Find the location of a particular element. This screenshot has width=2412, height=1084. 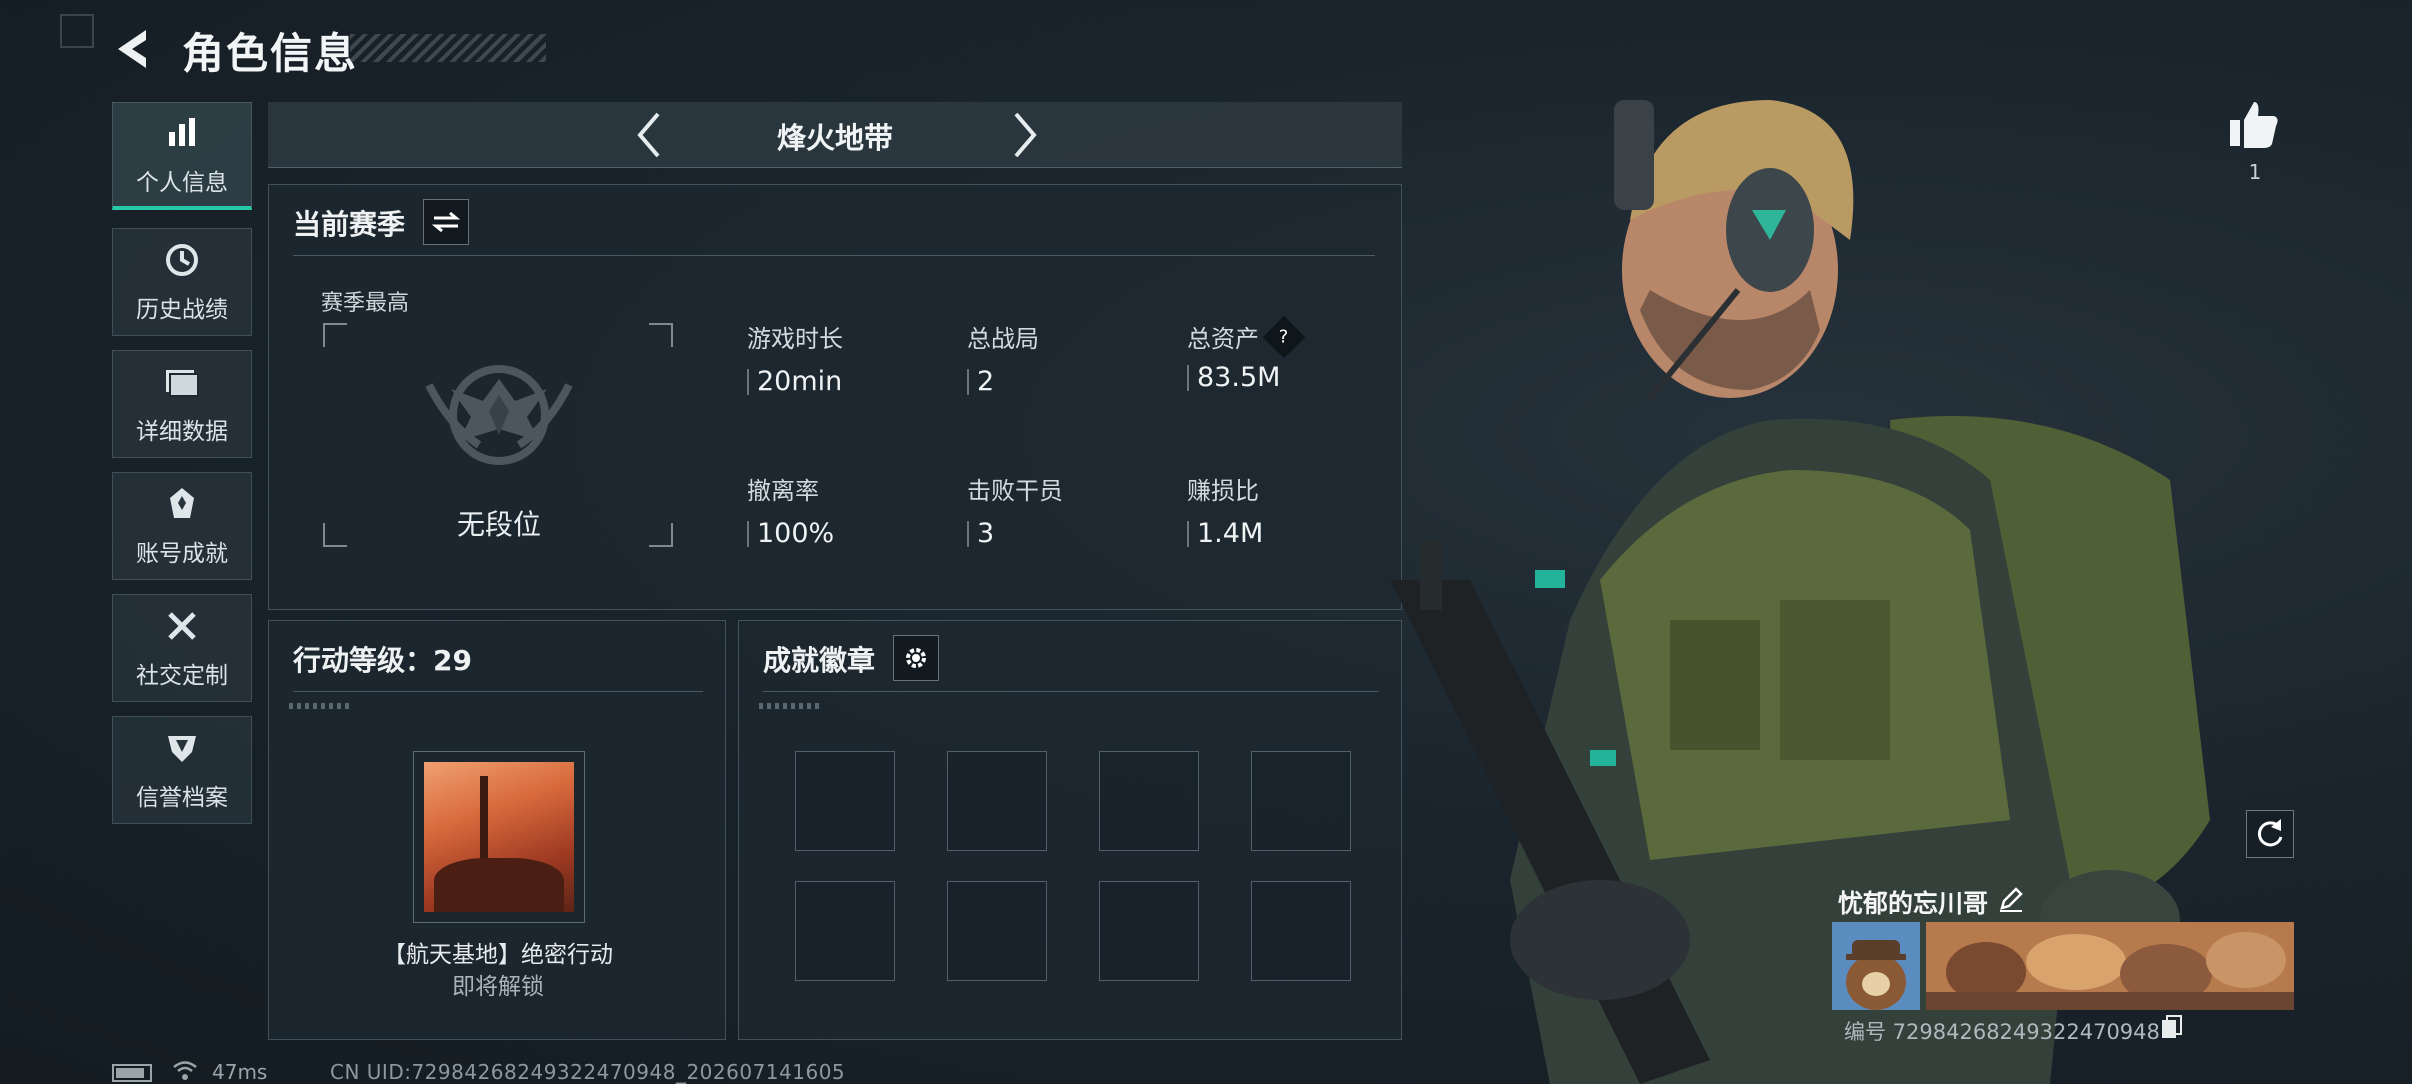

operation-level-panel: 行动等级：29 【航天基地】绝密行动 即将解锁 is located at coordinates (497, 830).